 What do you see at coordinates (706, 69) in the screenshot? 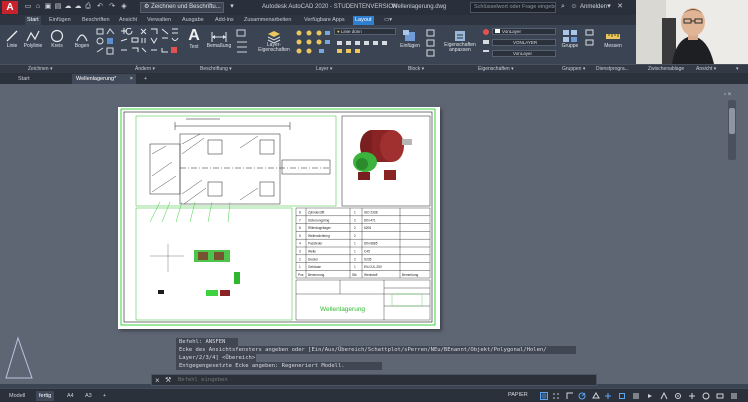
I see `group-label-ansicht: Ansicht ▾` at bounding box center [706, 69].